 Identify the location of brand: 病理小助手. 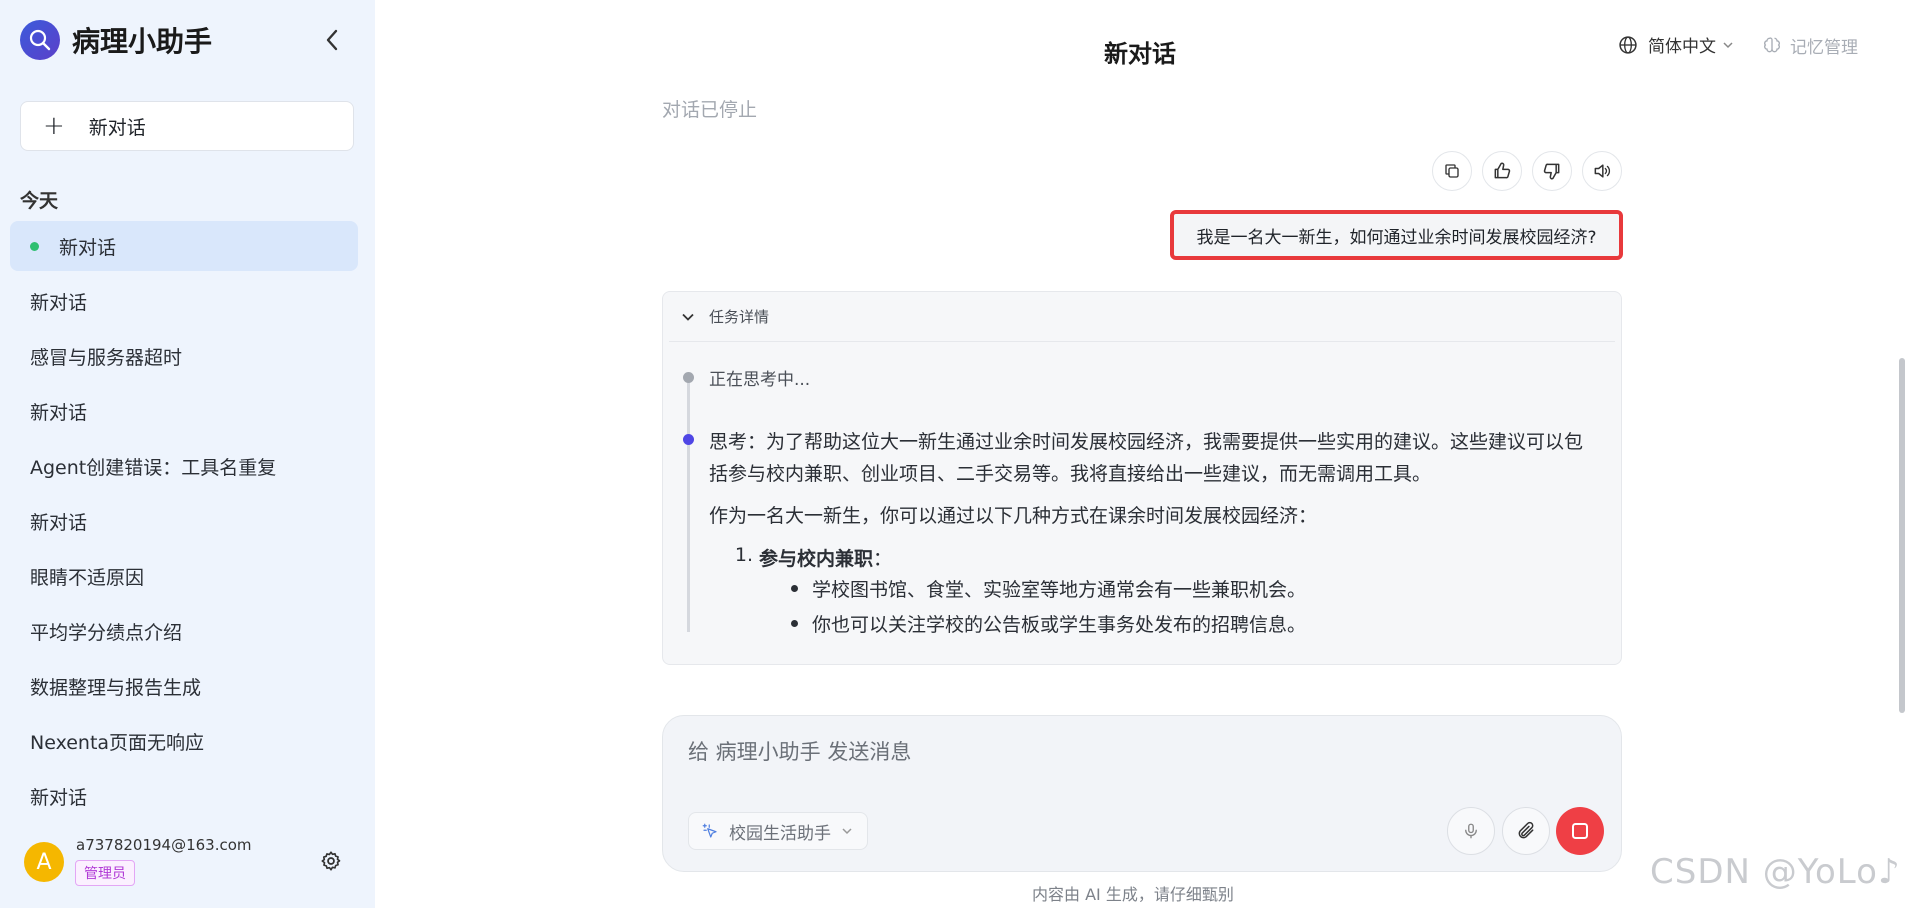
(116, 40).